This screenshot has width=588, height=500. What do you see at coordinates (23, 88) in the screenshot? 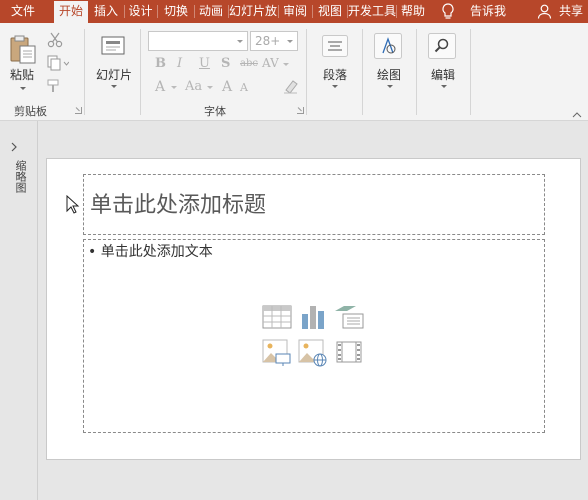
I see `paste-dropdown` at bounding box center [23, 88].